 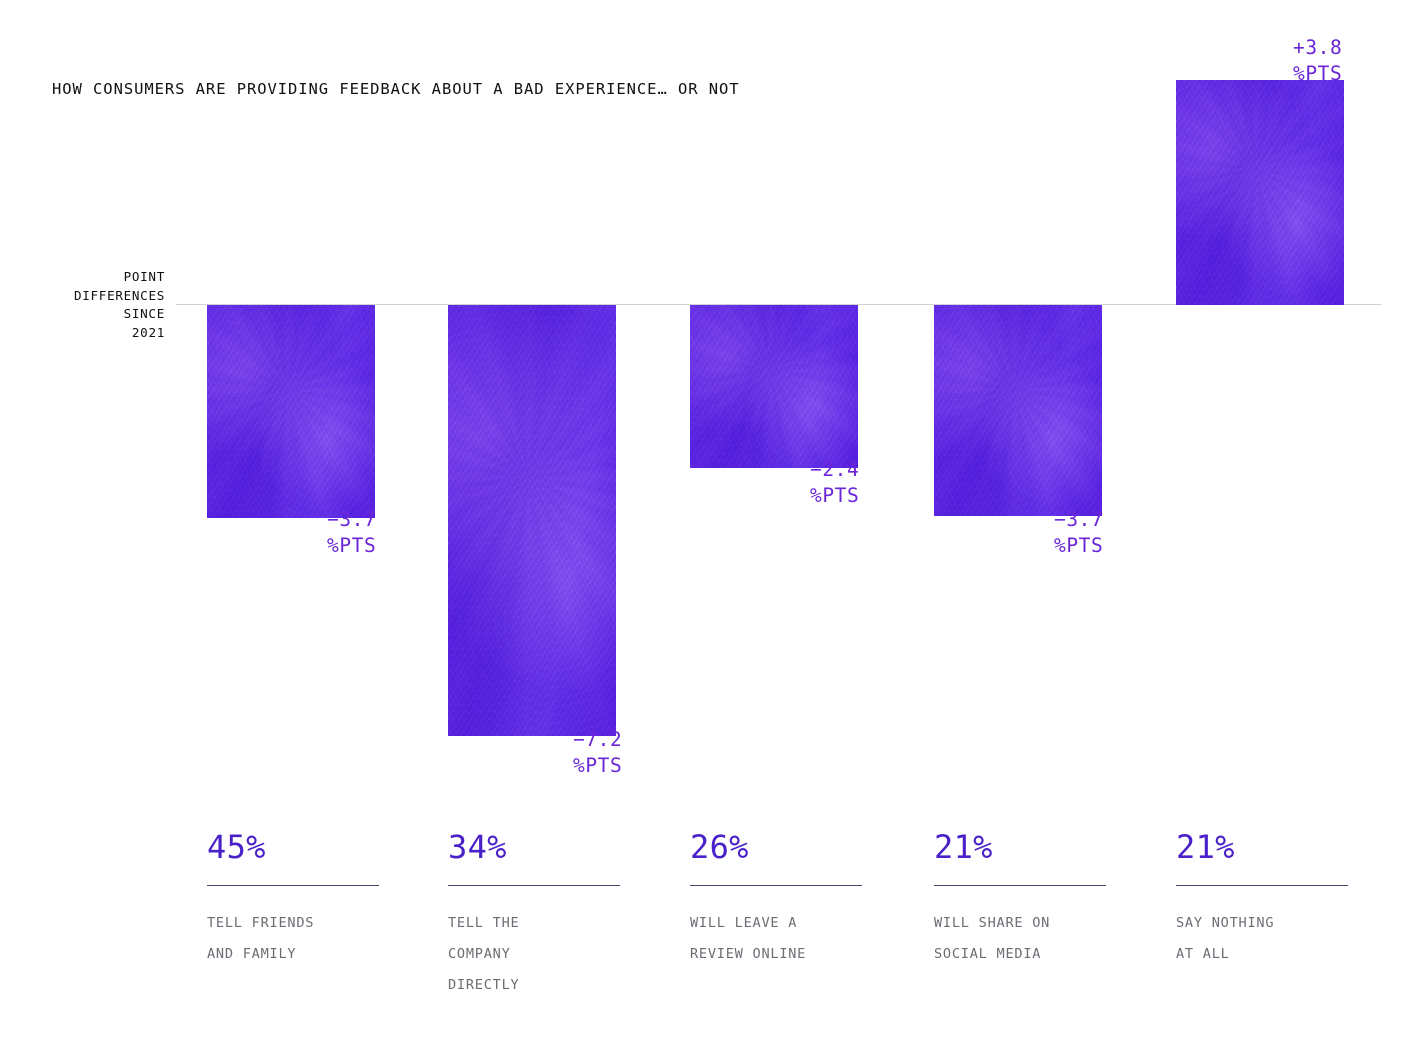 I want to click on stat-label-3: WILL LEAVE A REVIEW ONLINE, so click(x=776, y=939).